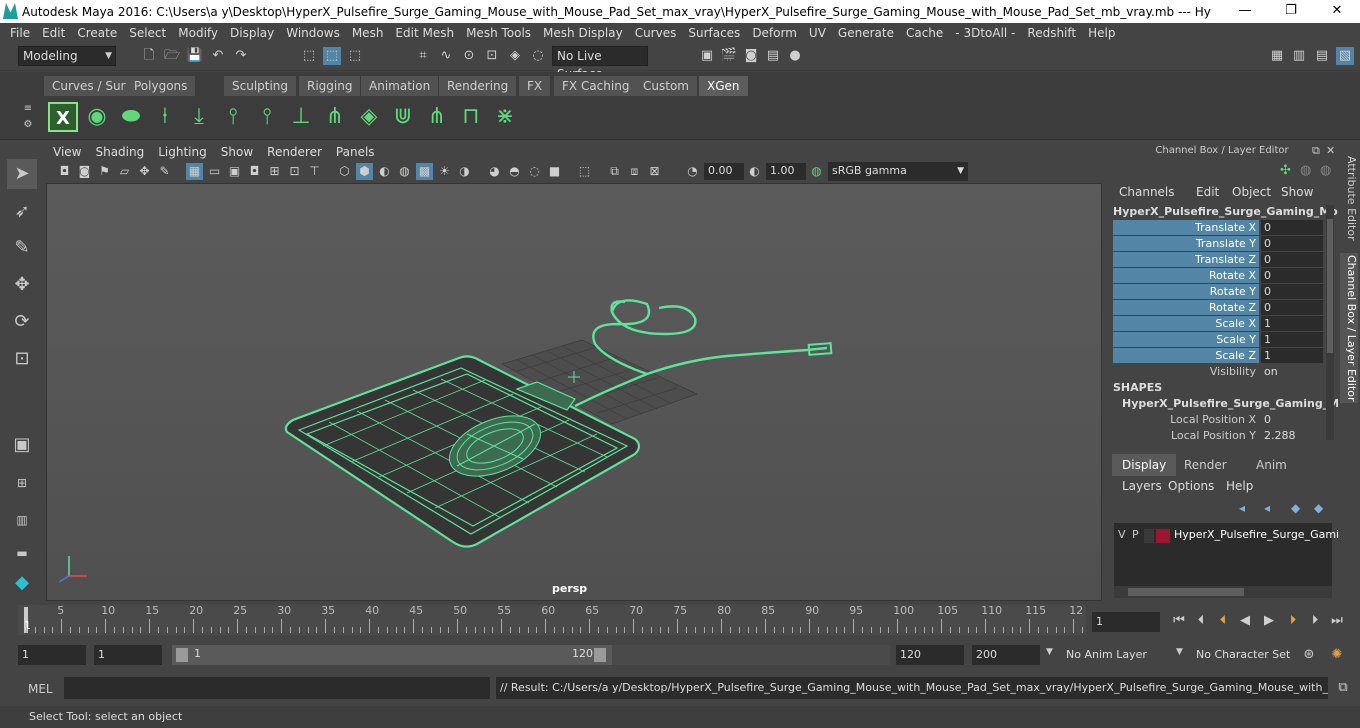 The width and height of the screenshot is (1360, 728). I want to click on select-component-icon: ⬚, so click(355, 56).